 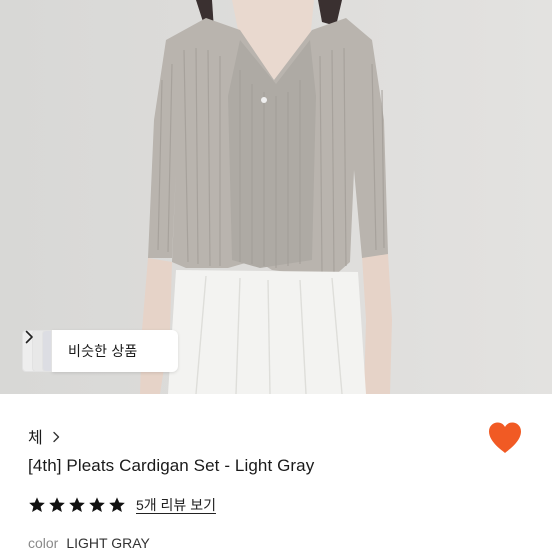 I want to click on heart-icon, so click(x=505, y=437).